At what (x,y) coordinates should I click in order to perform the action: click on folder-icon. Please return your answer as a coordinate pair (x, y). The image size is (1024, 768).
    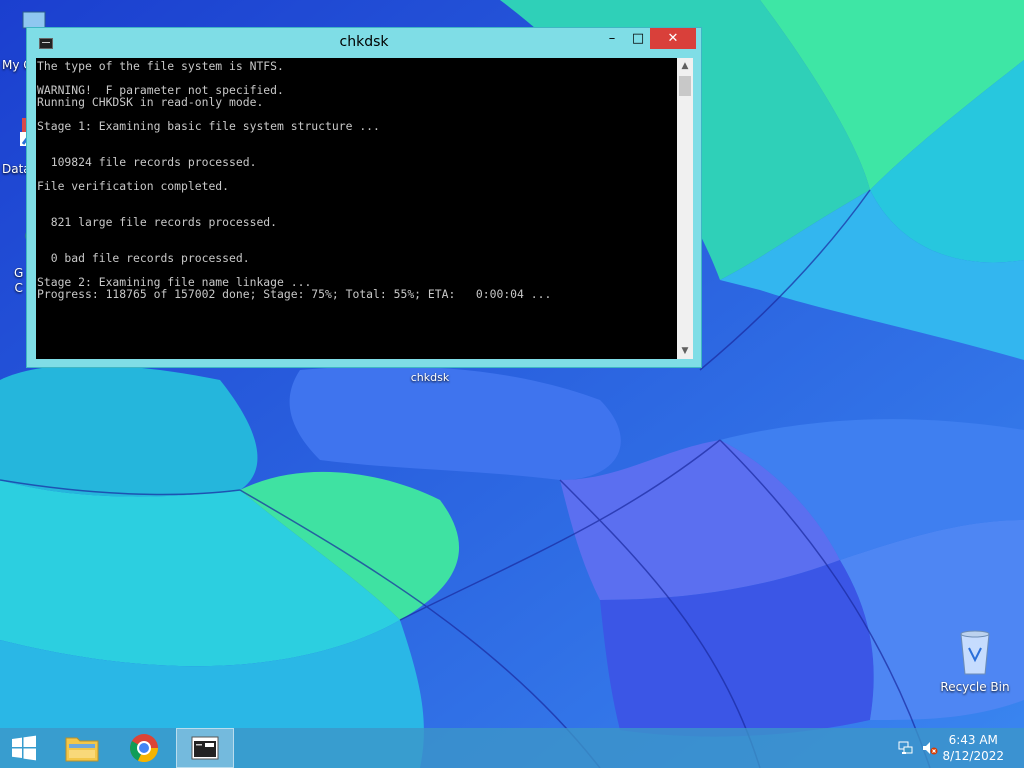
    Looking at the image, I should click on (82, 749).